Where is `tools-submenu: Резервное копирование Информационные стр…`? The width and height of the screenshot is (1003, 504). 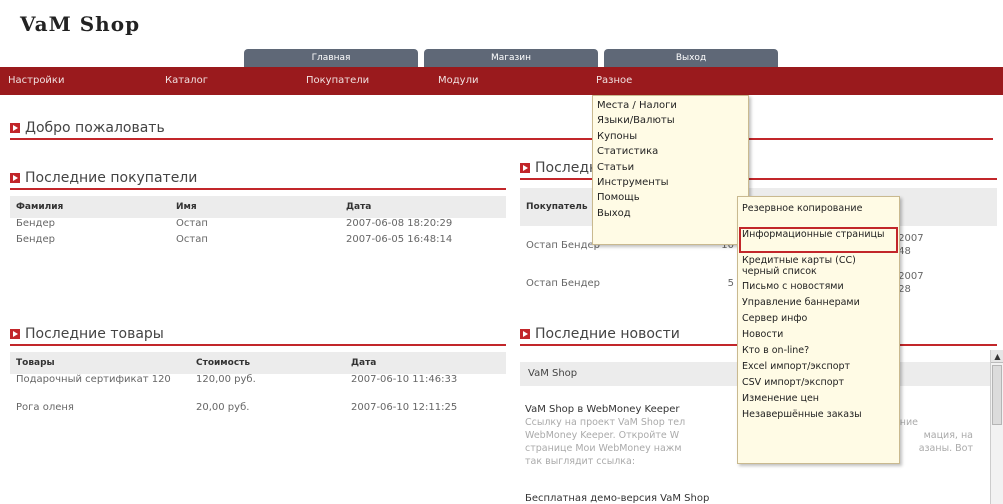
tools-submenu: Резервное копирование Информационные стр… is located at coordinates (818, 330).